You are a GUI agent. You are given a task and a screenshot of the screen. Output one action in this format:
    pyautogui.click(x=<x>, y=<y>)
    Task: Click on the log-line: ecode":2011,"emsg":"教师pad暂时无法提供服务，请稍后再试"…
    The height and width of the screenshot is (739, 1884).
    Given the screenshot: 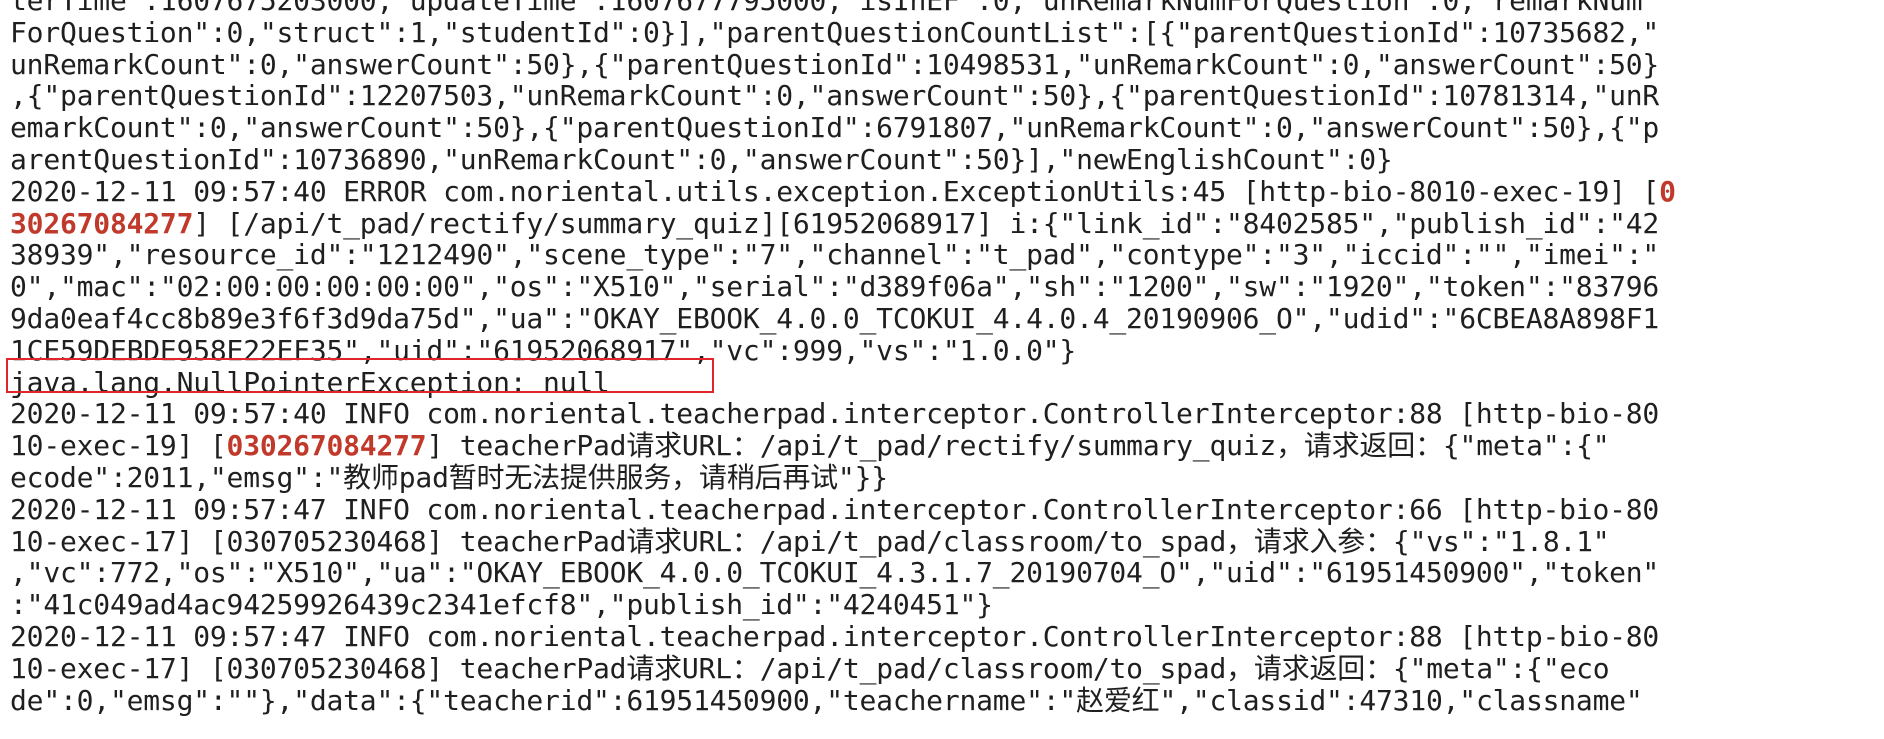 What is the action you would take?
    pyautogui.click(x=449, y=477)
    